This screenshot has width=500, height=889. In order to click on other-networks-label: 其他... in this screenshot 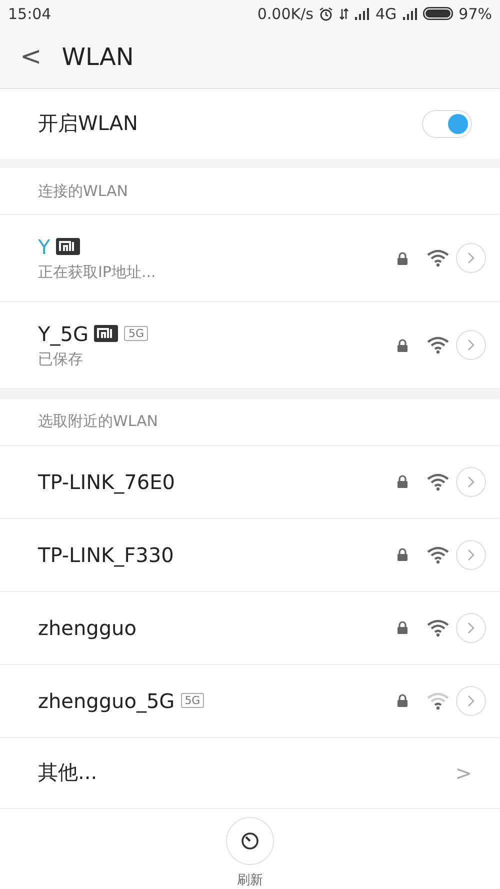, I will do `click(247, 772)`.